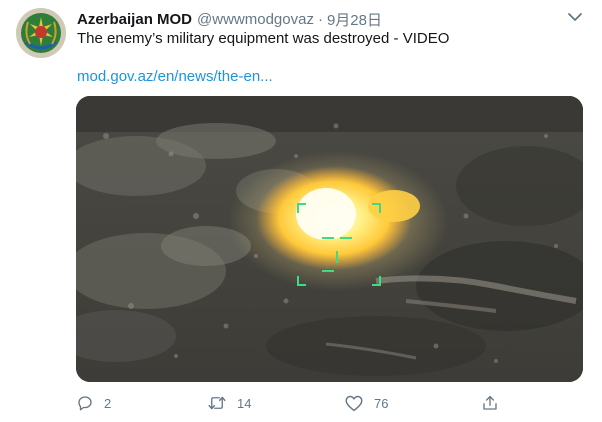 The width and height of the screenshot is (602, 422). I want to click on emblem-icon, so click(41, 33).